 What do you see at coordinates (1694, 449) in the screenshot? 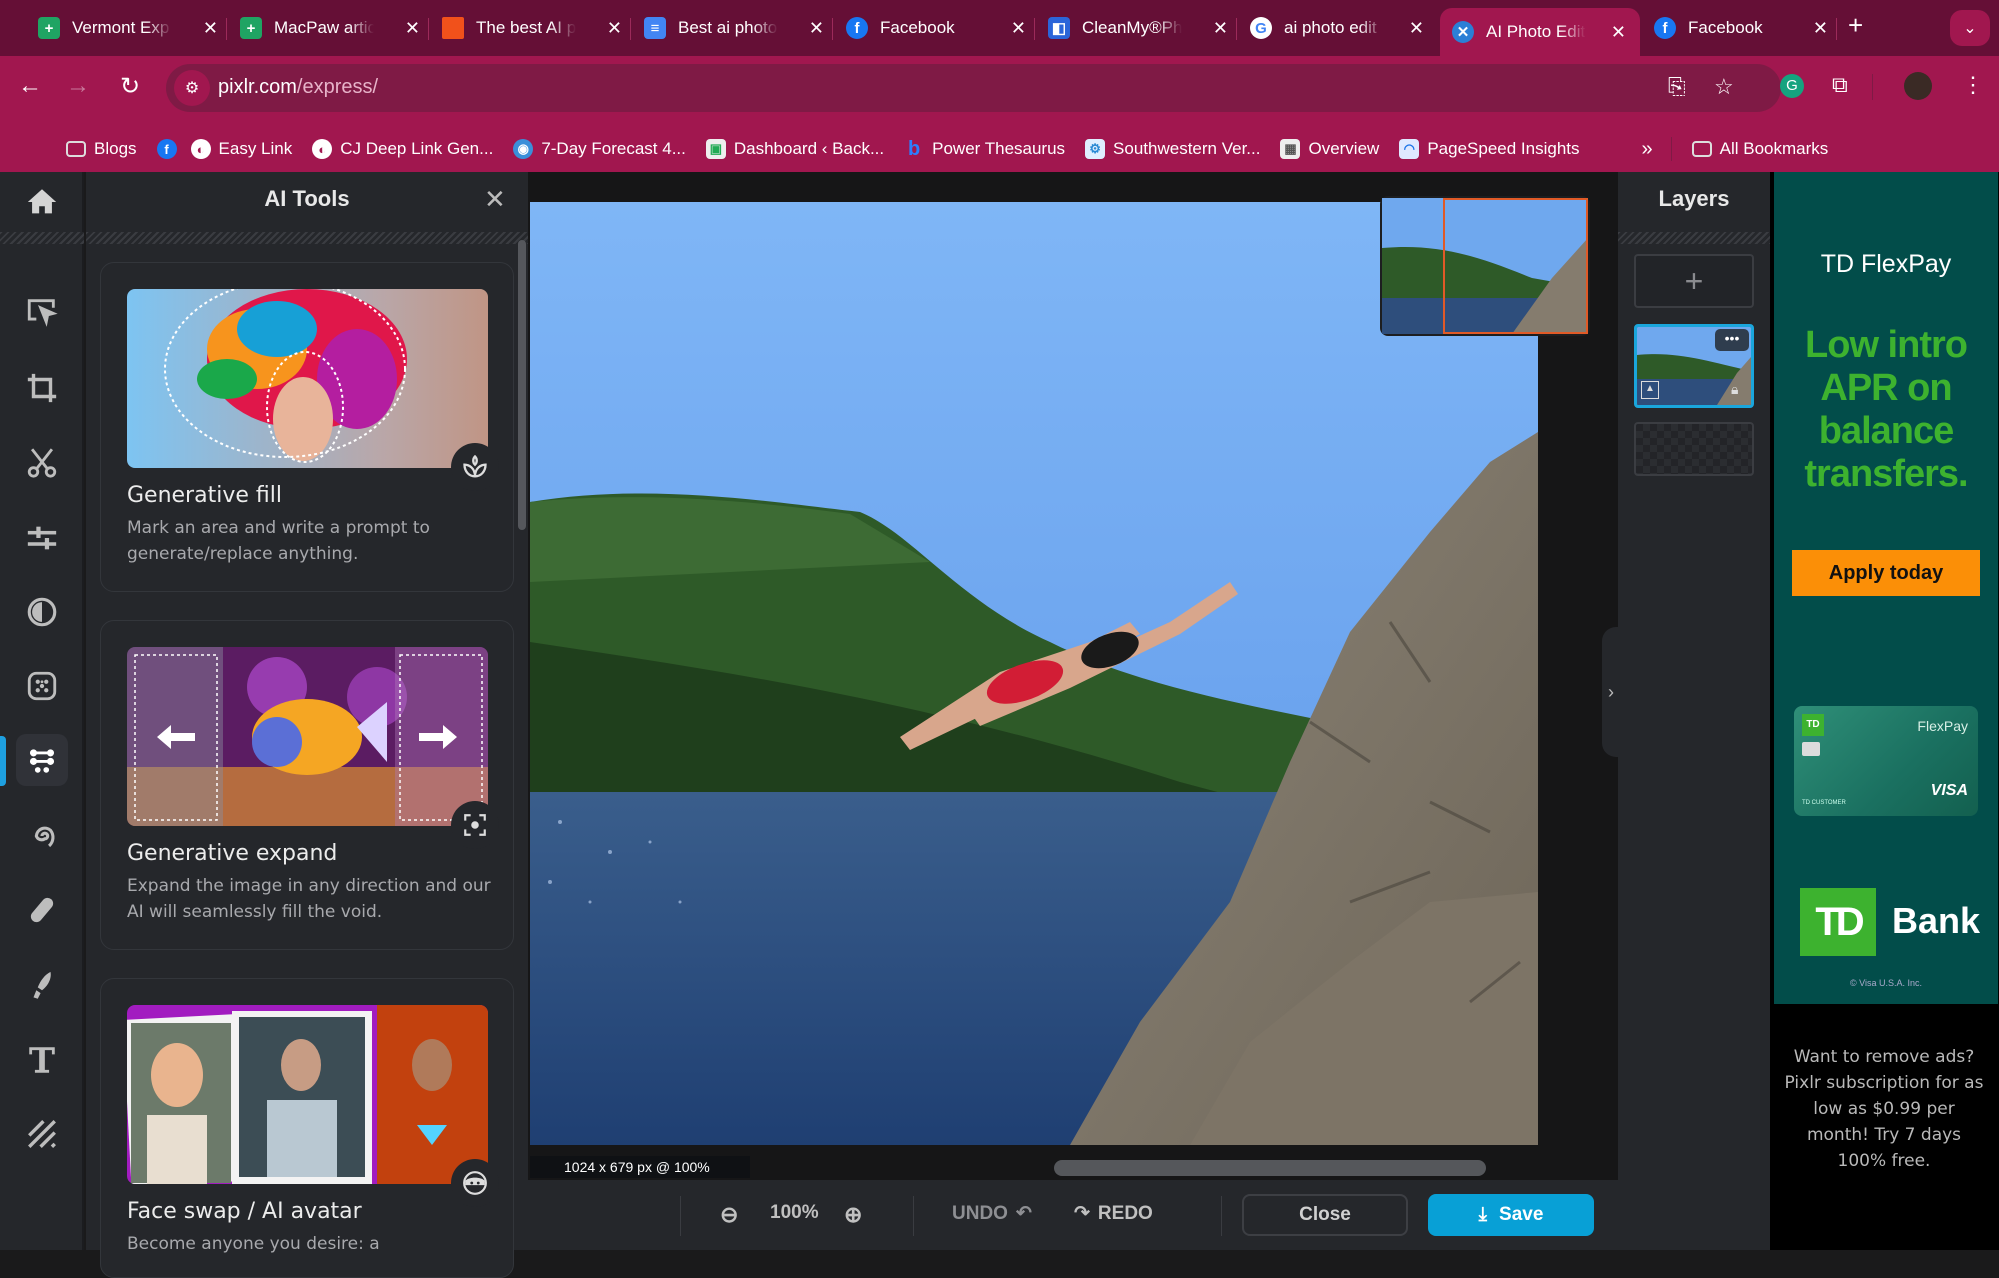
I see `layer-thumbnail-transparent` at bounding box center [1694, 449].